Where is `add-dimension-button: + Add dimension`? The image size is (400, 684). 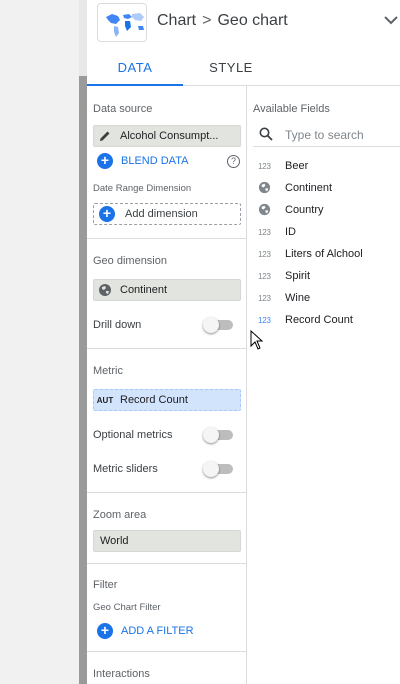
add-dimension-button: + Add dimension is located at coordinates (167, 214).